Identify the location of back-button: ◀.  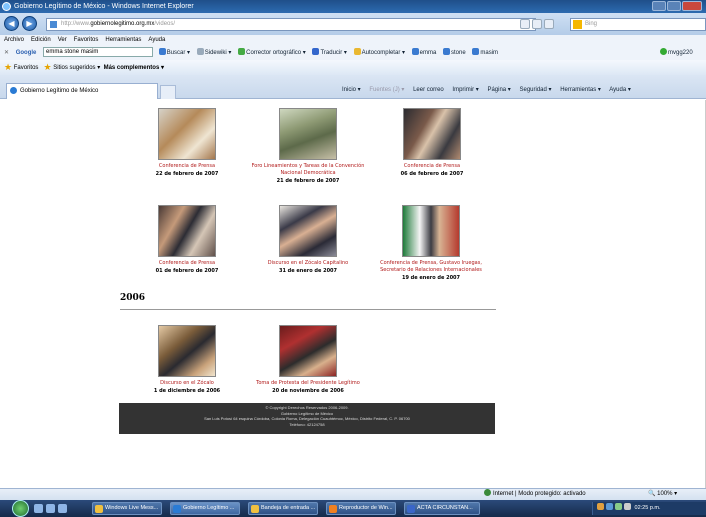
(11, 23).